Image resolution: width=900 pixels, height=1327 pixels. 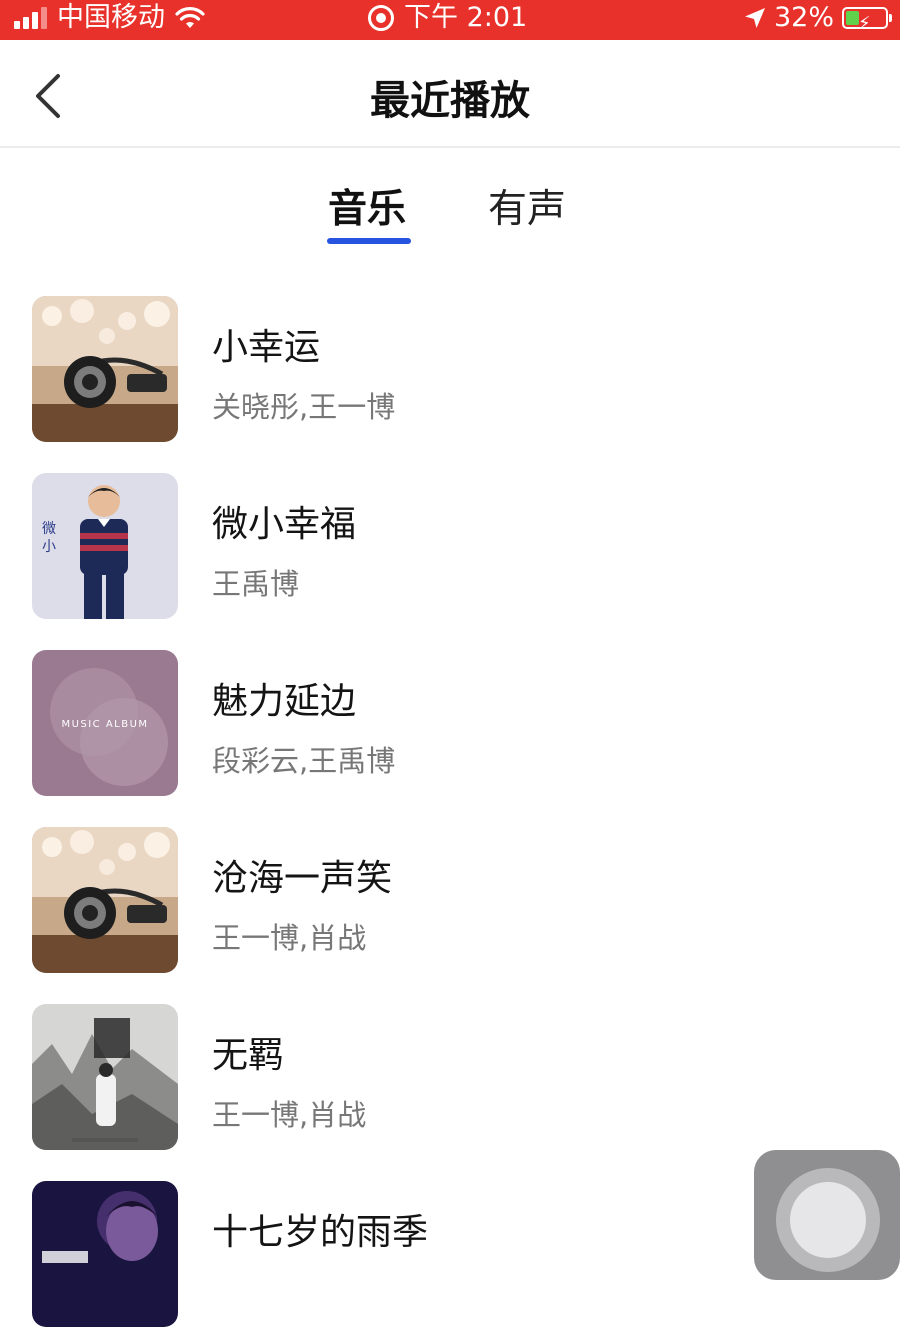 What do you see at coordinates (320, 1232) in the screenshot?
I see `song-title: 十七岁的雨季` at bounding box center [320, 1232].